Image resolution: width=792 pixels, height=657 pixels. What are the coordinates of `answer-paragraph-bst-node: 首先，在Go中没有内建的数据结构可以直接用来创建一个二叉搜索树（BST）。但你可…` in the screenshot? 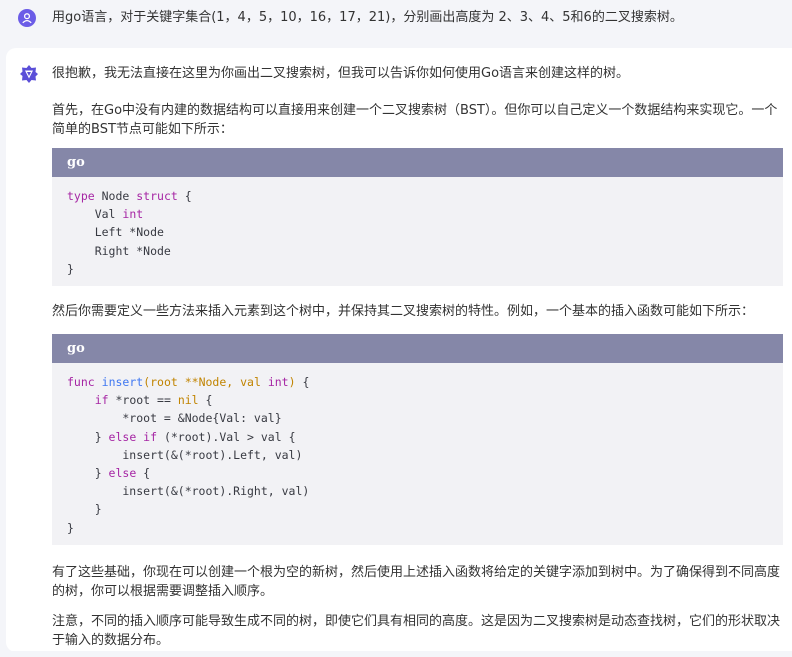 It's located at (415, 120).